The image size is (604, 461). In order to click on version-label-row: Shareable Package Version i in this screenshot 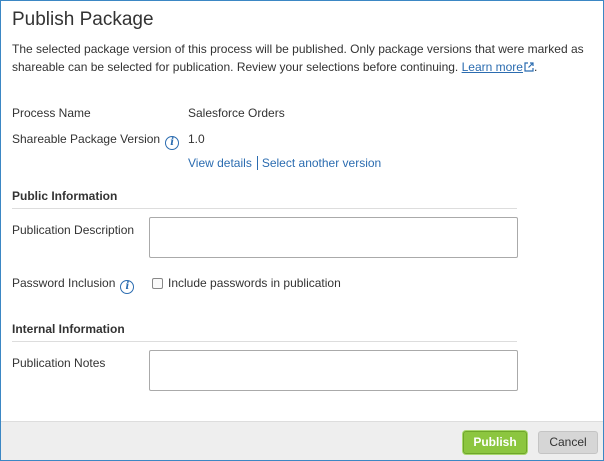, I will do `click(96, 141)`.